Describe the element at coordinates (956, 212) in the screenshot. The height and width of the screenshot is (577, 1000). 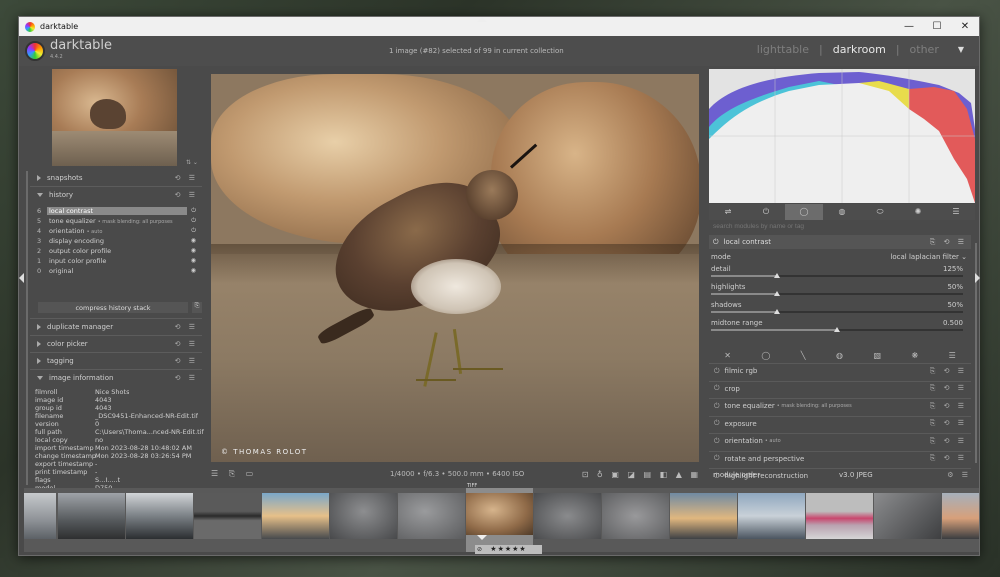
I see `presets-menu-icon: ☰` at that location.